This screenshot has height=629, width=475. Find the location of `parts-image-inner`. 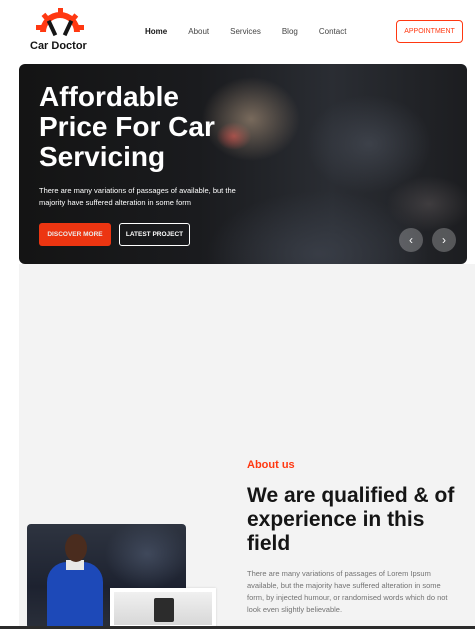

parts-image-inner is located at coordinates (163, 608).